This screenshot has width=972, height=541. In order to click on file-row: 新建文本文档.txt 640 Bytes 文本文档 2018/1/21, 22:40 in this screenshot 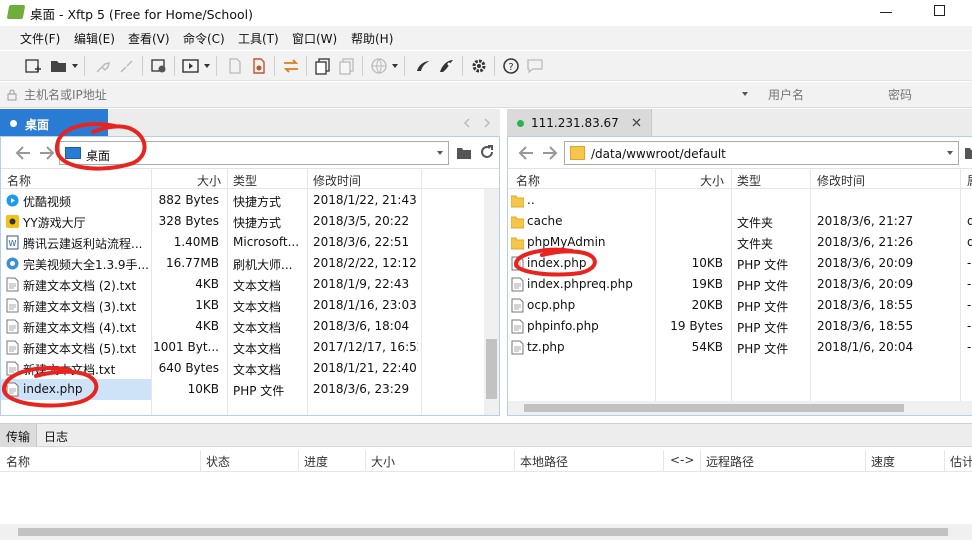, I will do `click(250, 368)`.